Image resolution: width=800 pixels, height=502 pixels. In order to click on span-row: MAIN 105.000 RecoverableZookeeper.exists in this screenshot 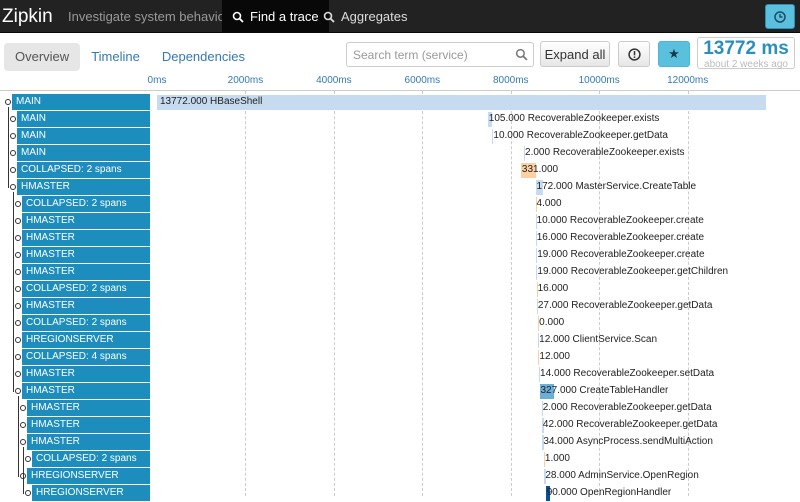, I will do `click(400, 119)`.